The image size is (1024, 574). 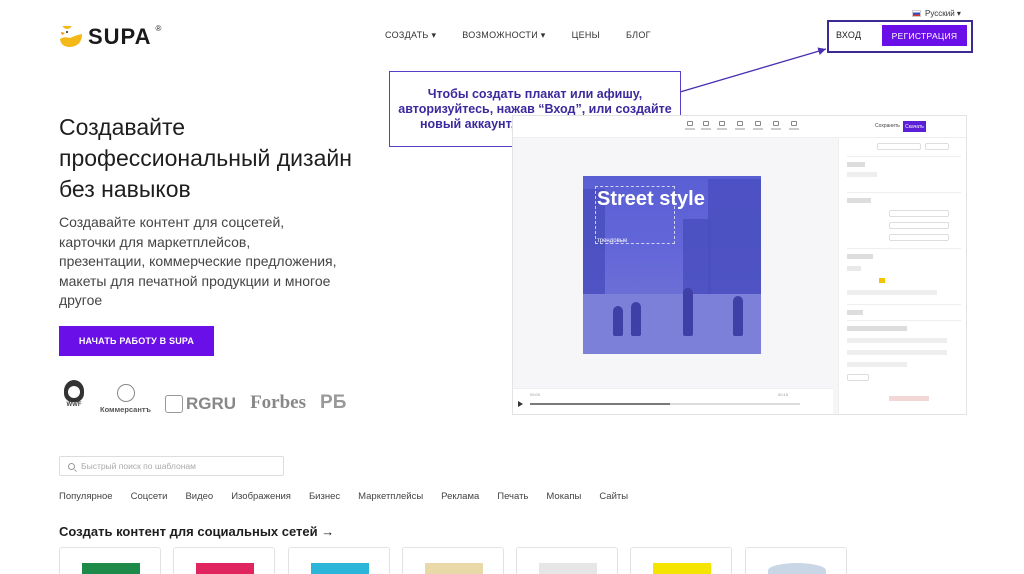 I want to click on logo: SUPA ®, so click(x=109, y=37).